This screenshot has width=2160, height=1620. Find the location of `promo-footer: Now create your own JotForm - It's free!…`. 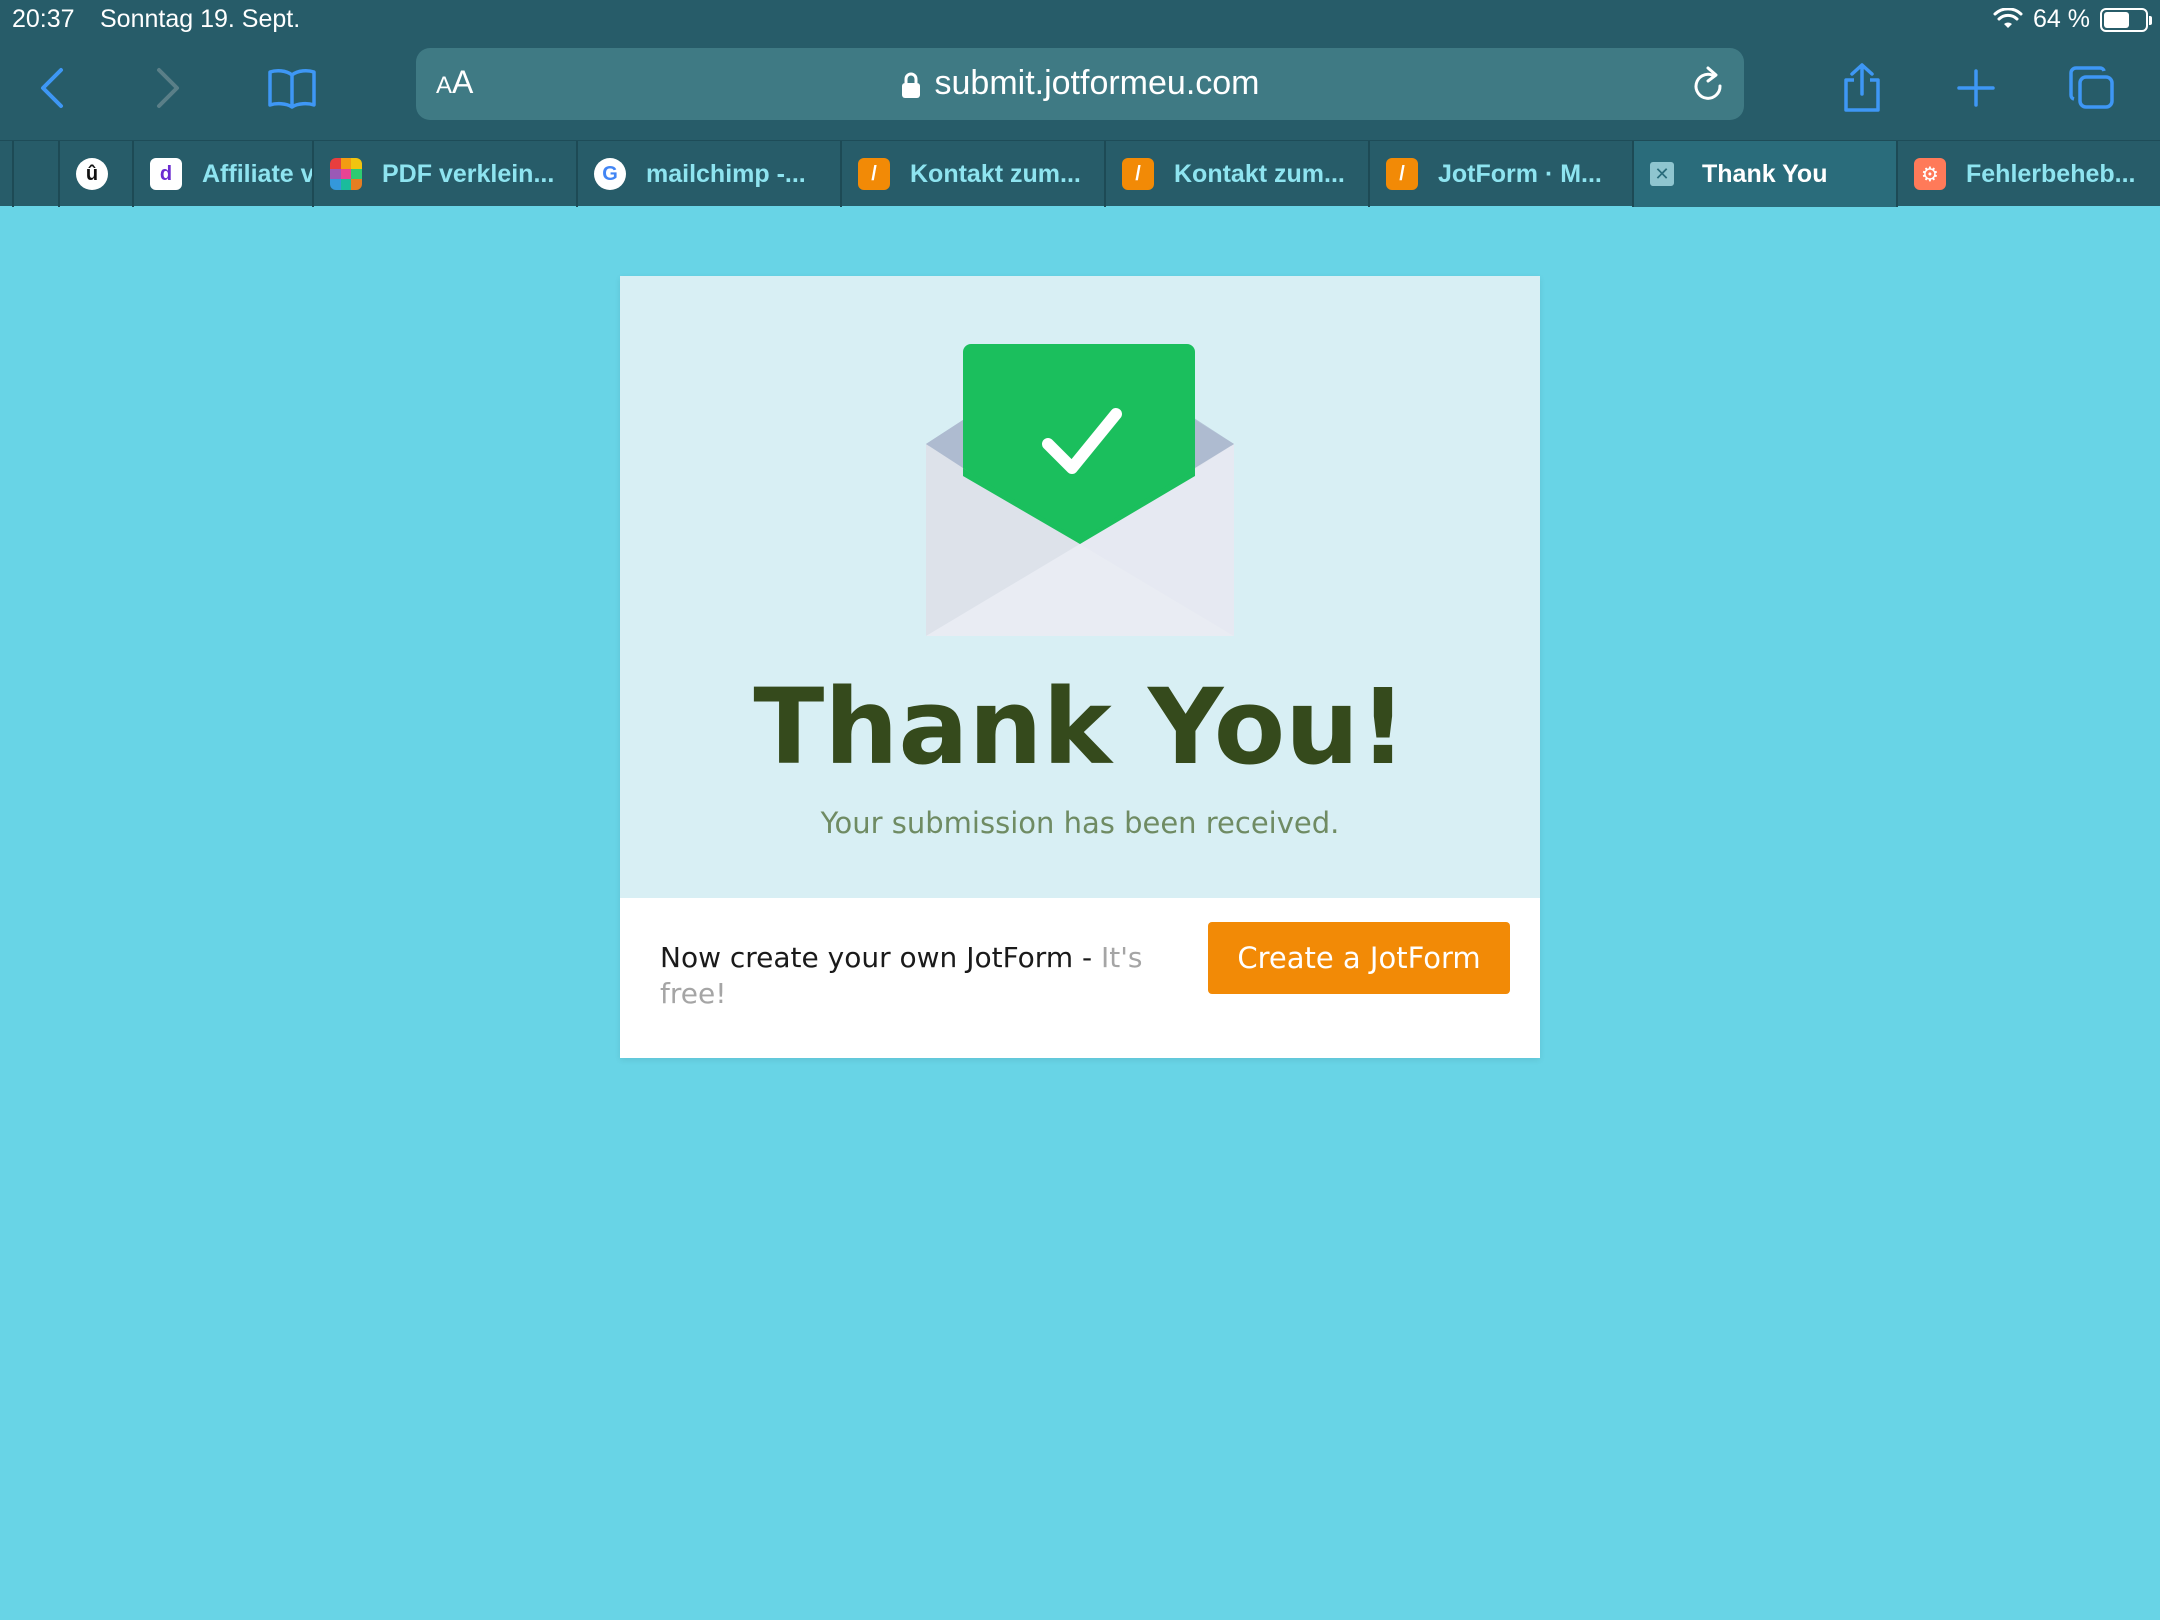

promo-footer: Now create your own JotForm - It's free!… is located at coordinates (1080, 978).